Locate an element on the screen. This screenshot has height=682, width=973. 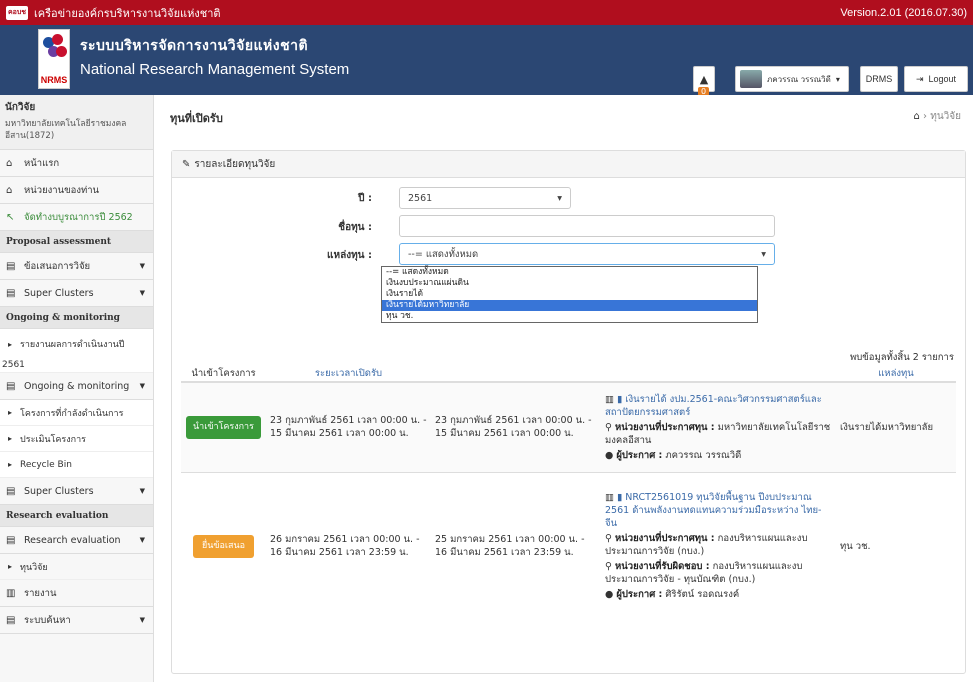
drms-button: DRMS is located at coordinates (879, 79).